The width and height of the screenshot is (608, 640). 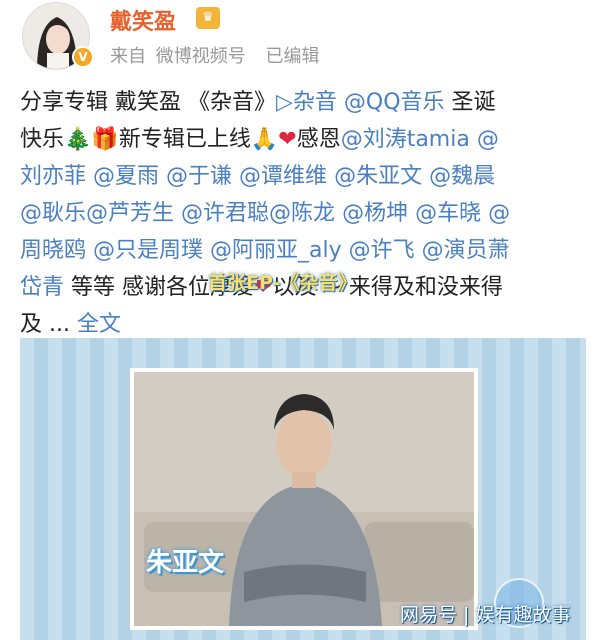 I want to click on source-name: 微博视频号, so click(x=201, y=56).